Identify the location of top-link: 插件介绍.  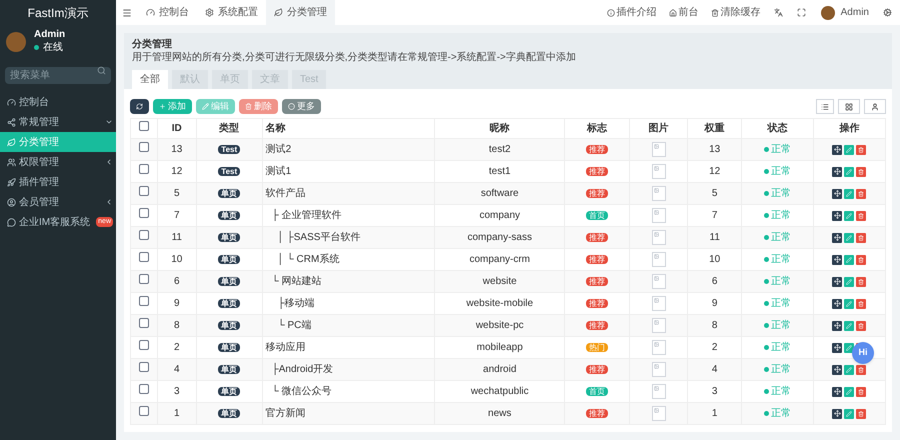
(631, 12).